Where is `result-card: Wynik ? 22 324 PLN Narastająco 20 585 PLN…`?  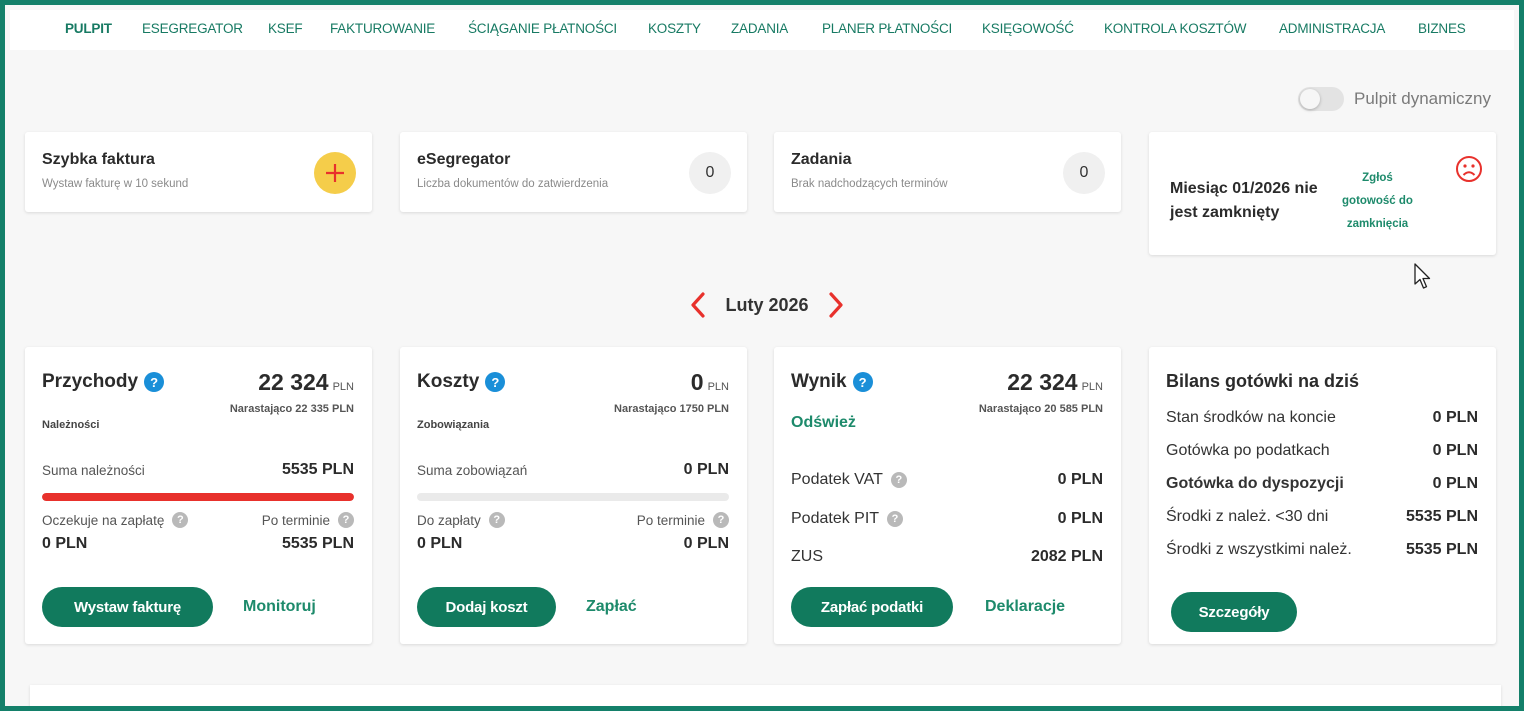 result-card: Wynik ? 22 324 PLN Narastająco 20 585 PLN… is located at coordinates (947, 495).